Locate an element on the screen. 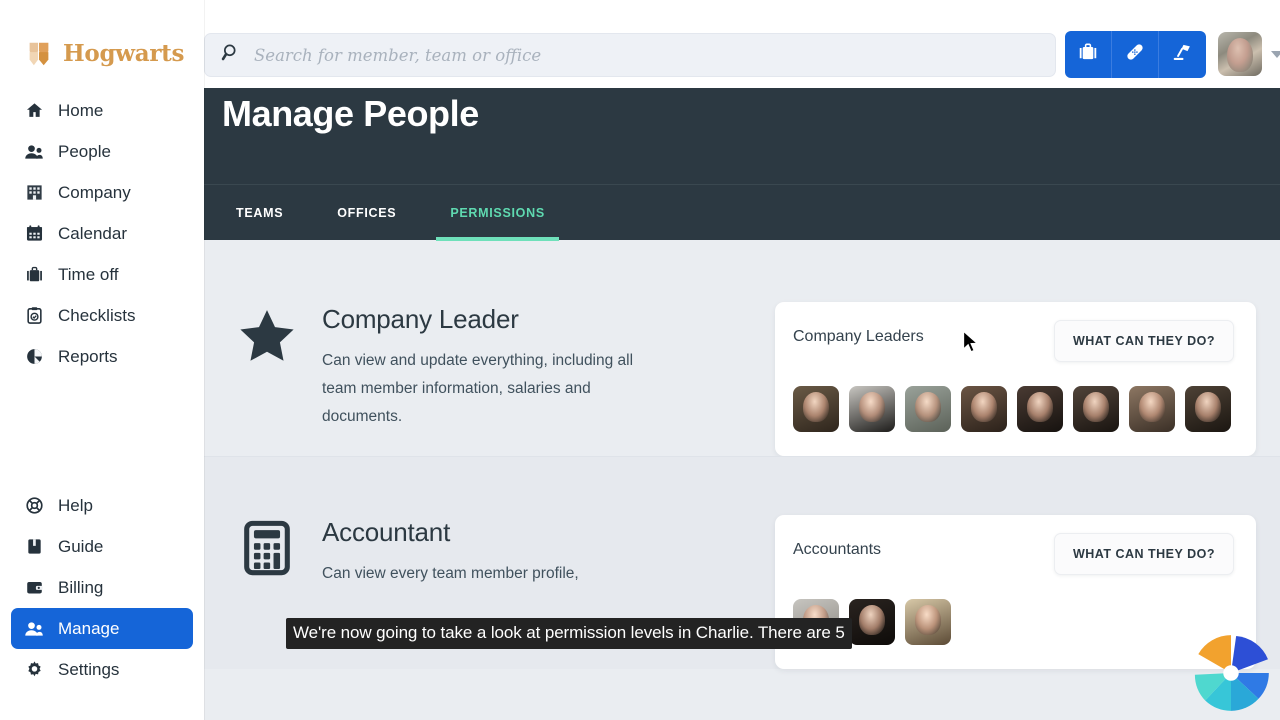  user-menu is located at coordinates (1249, 54).